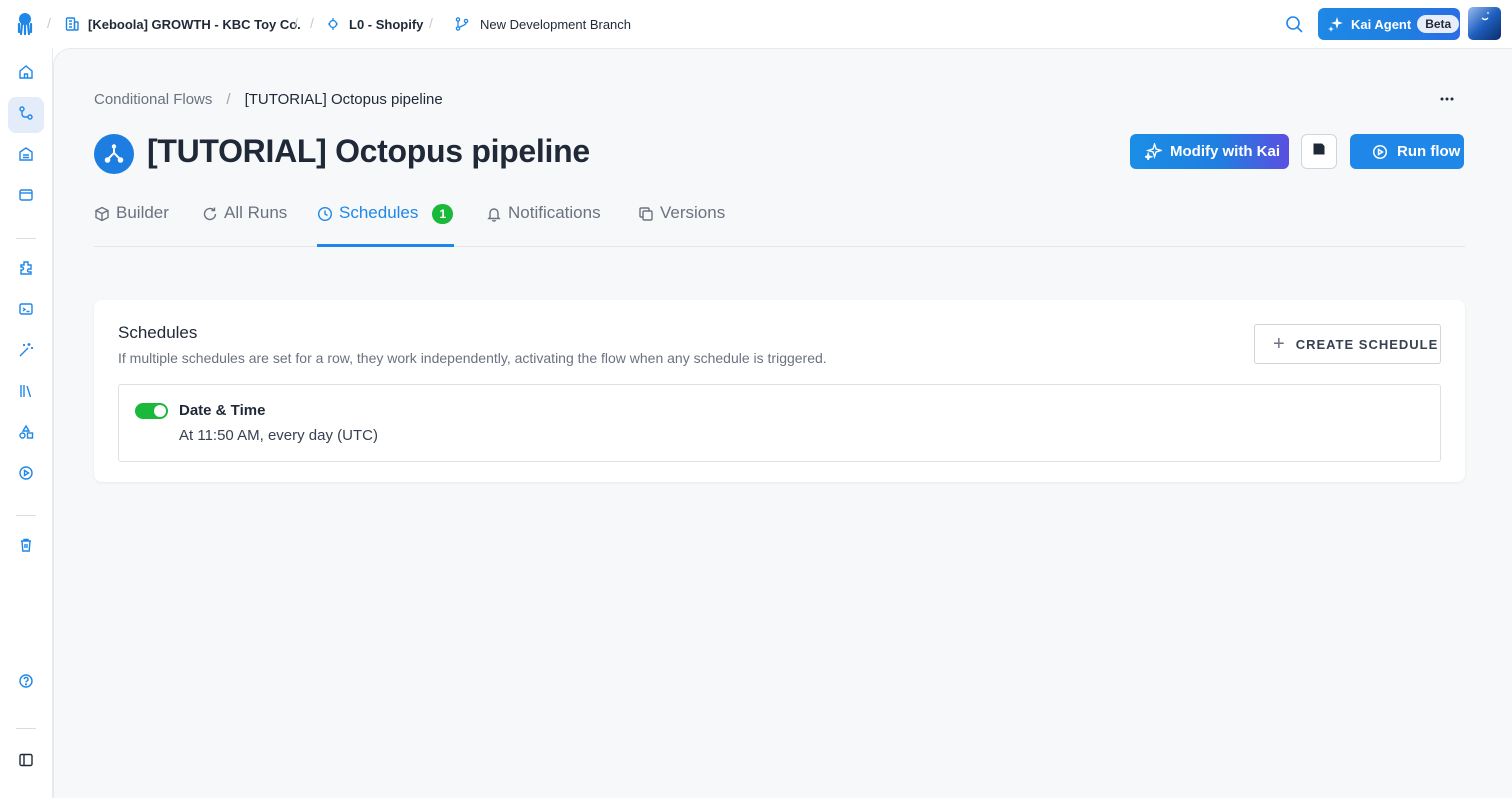  What do you see at coordinates (244, 223) in the screenshot?
I see `tab-all-runs: All Runs` at bounding box center [244, 223].